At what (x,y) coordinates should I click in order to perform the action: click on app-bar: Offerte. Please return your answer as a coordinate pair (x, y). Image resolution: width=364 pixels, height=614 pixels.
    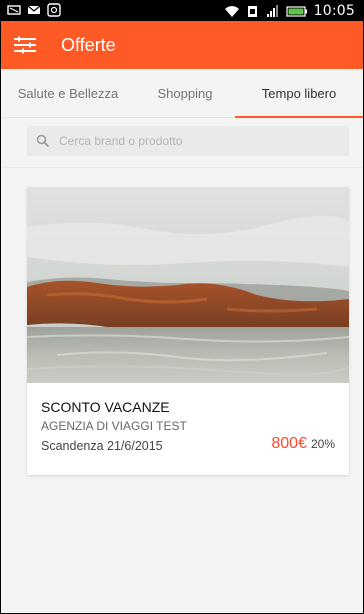
    Looking at the image, I should click on (182, 45).